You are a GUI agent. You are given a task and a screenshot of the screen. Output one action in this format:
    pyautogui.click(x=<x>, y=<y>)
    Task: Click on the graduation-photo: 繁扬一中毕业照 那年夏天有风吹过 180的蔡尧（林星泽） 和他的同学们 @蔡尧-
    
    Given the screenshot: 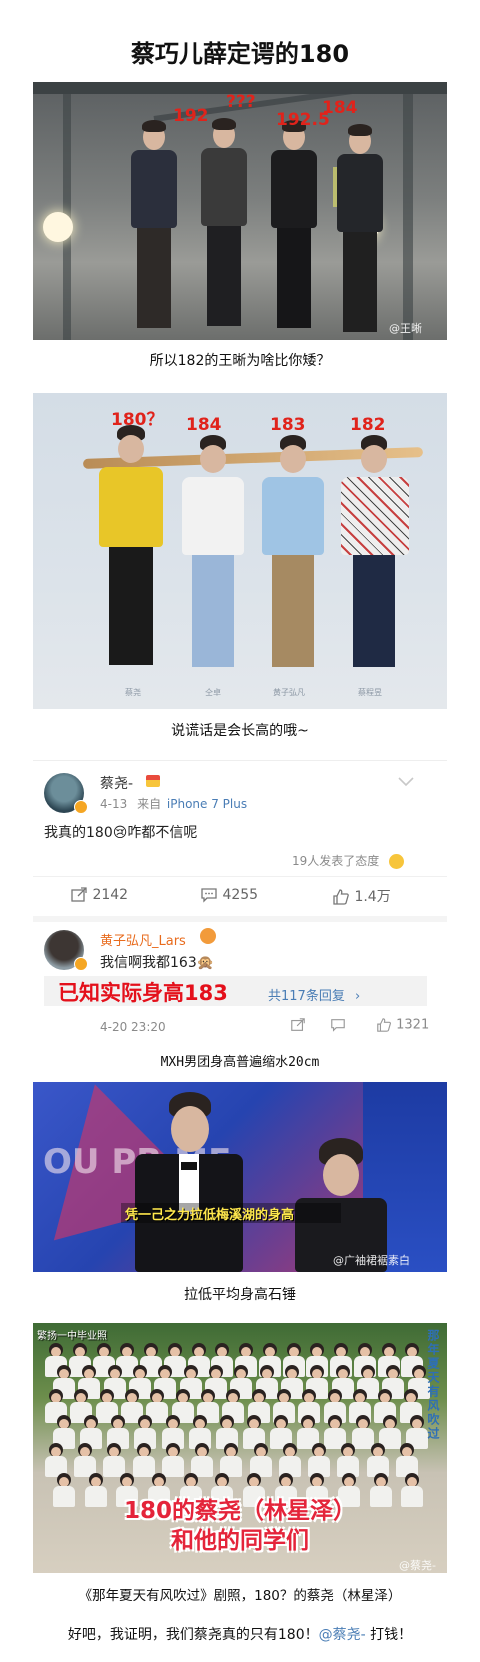 What is the action you would take?
    pyautogui.click(x=240, y=1448)
    